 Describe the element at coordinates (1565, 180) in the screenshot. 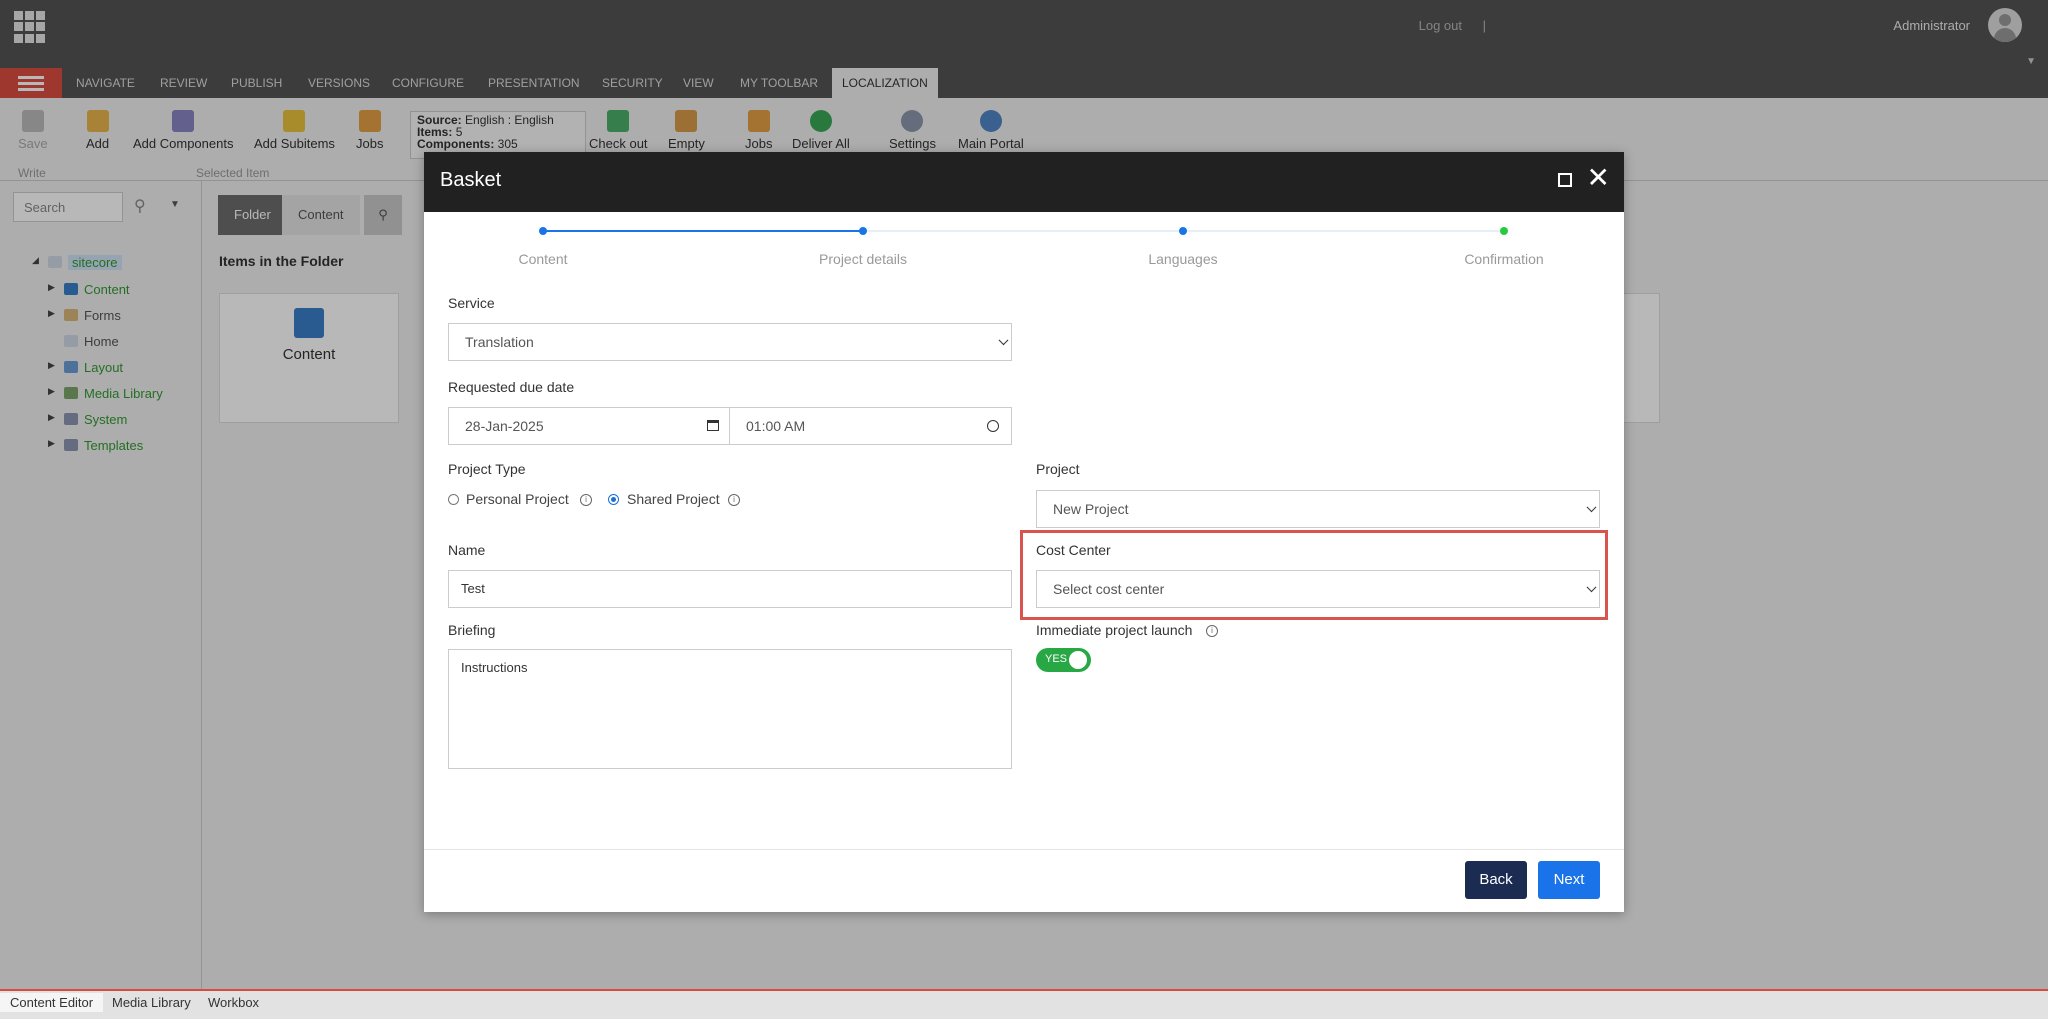

I see `maximize-icon` at that location.